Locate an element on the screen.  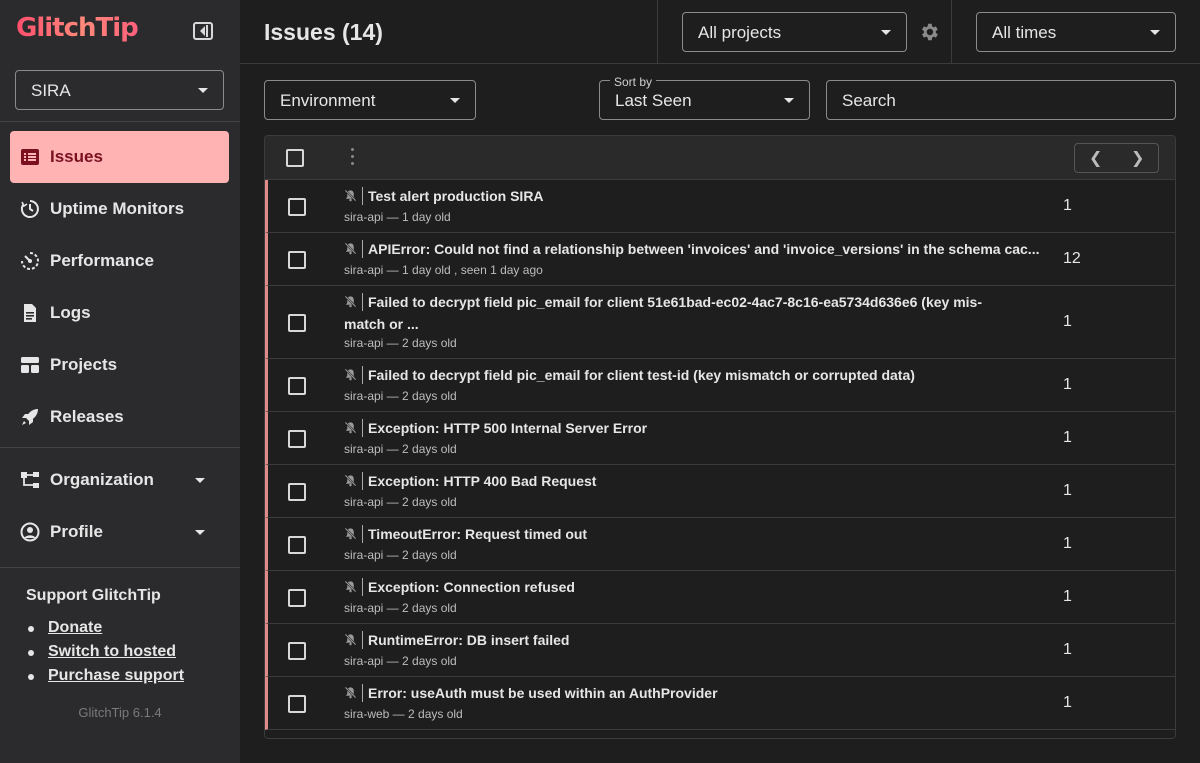
performance-gauge-icon is located at coordinates (30, 261).